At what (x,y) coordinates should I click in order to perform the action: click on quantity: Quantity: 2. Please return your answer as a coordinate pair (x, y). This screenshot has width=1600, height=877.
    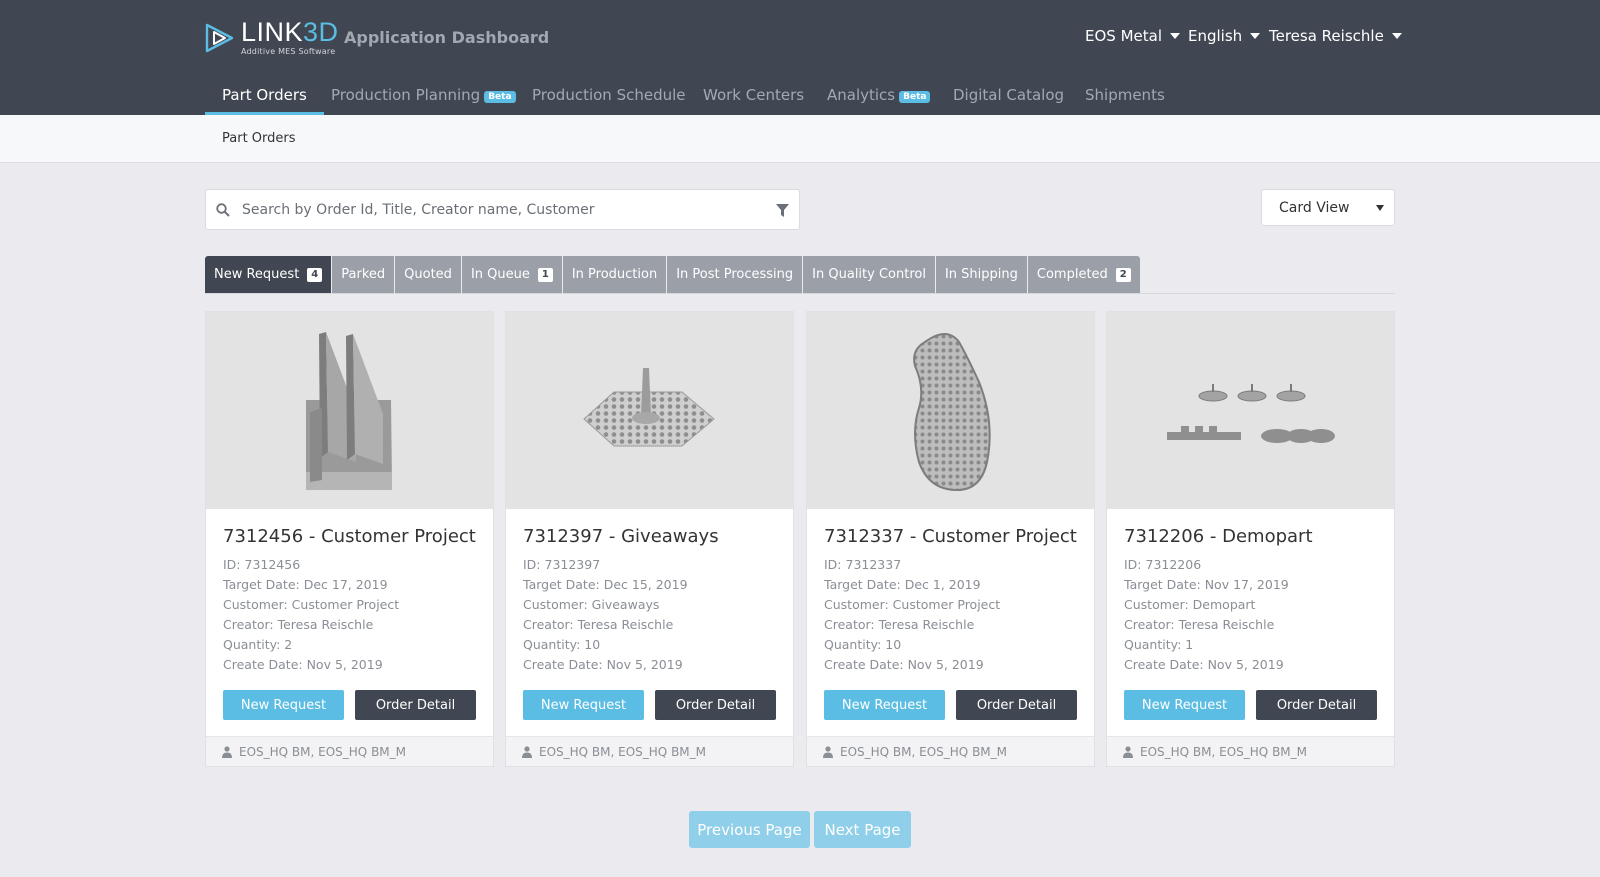
    Looking at the image, I should click on (258, 644).